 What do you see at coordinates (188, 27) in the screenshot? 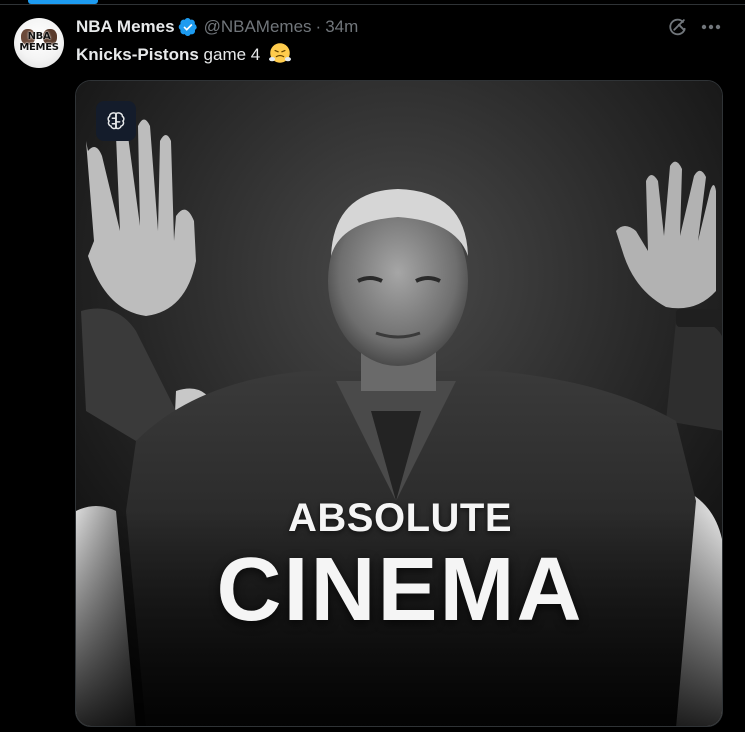
I see `verified-badge-icon` at bounding box center [188, 27].